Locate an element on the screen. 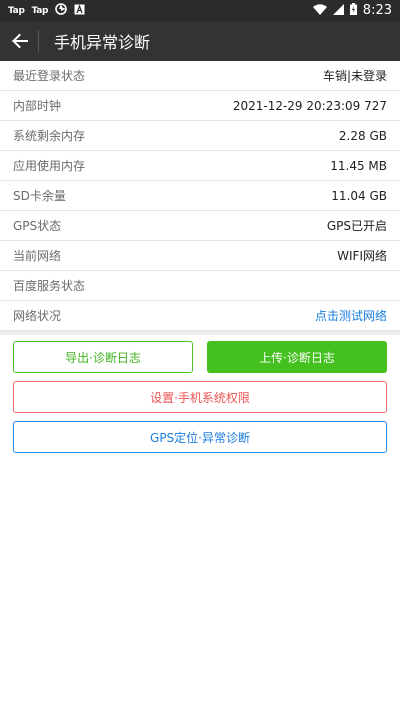 This screenshot has height=711, width=400. status-bar-right: 8:23 is located at coordinates (352, 10).